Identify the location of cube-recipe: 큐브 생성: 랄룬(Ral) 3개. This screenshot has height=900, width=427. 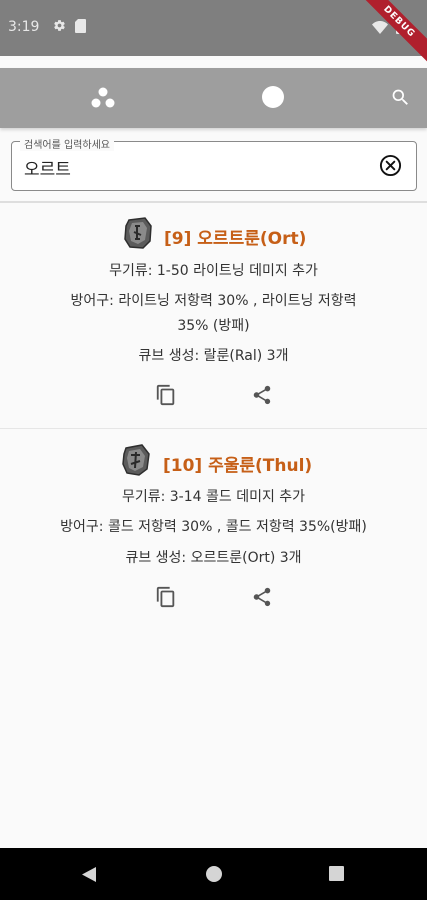
(213, 356).